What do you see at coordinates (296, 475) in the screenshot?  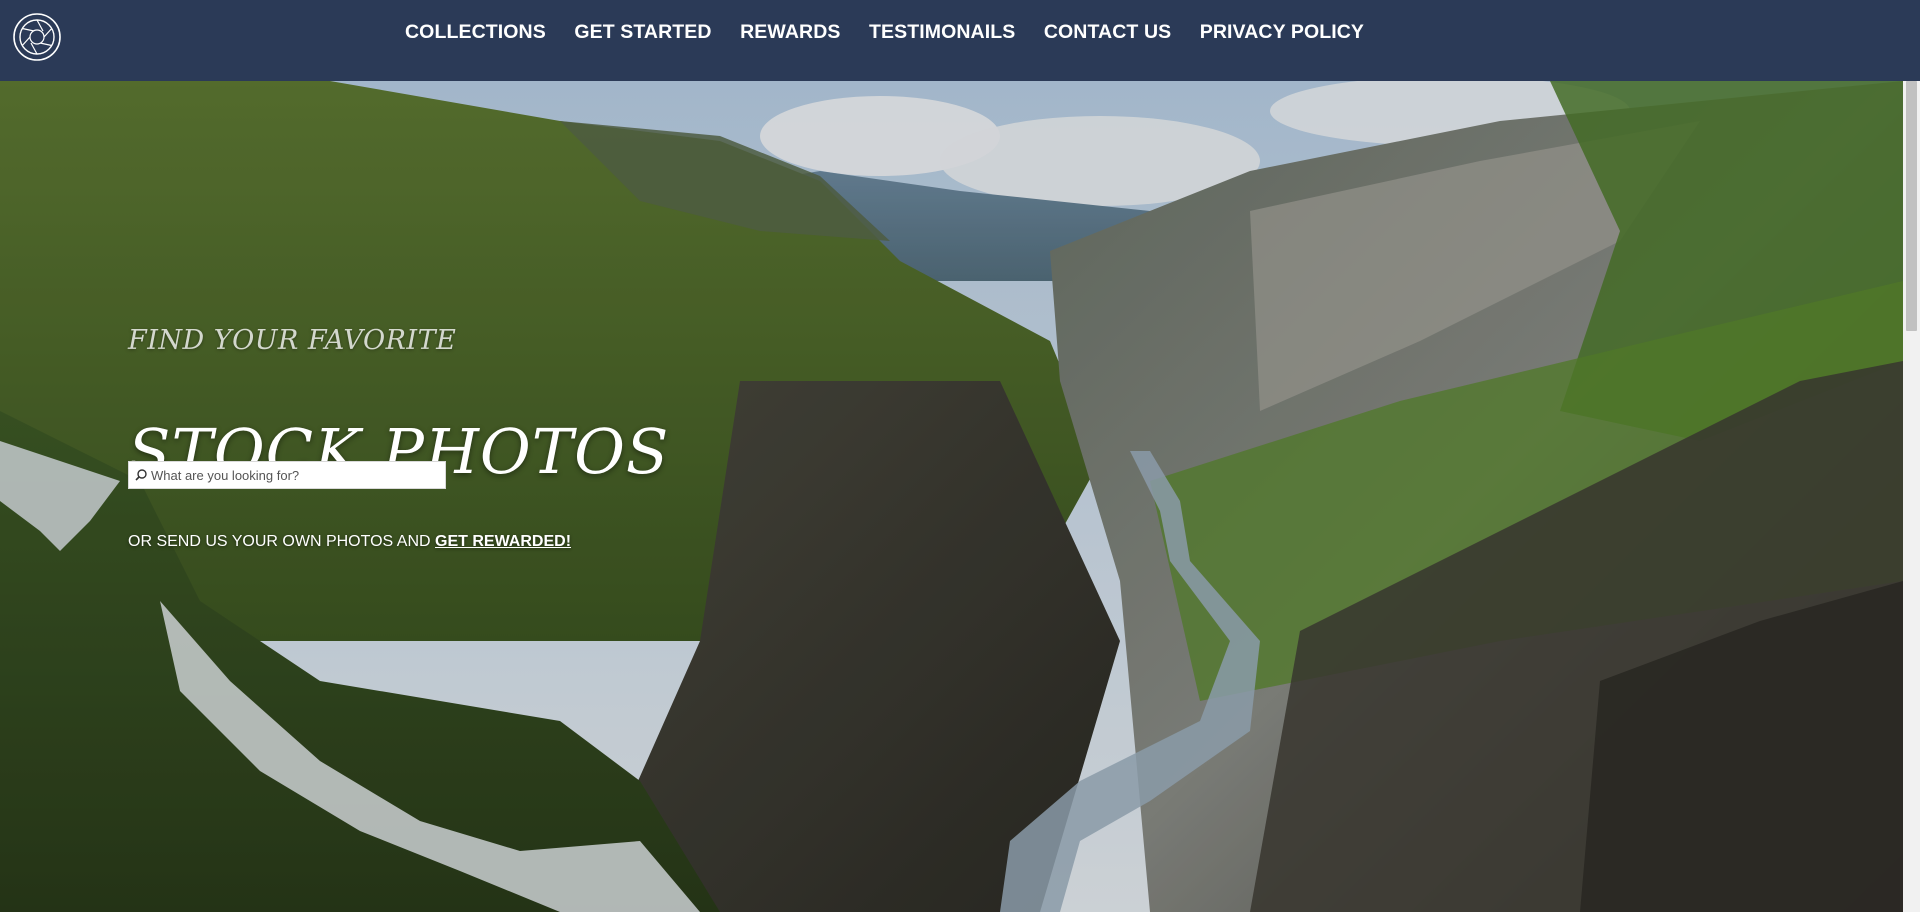 I see `search-input` at bounding box center [296, 475].